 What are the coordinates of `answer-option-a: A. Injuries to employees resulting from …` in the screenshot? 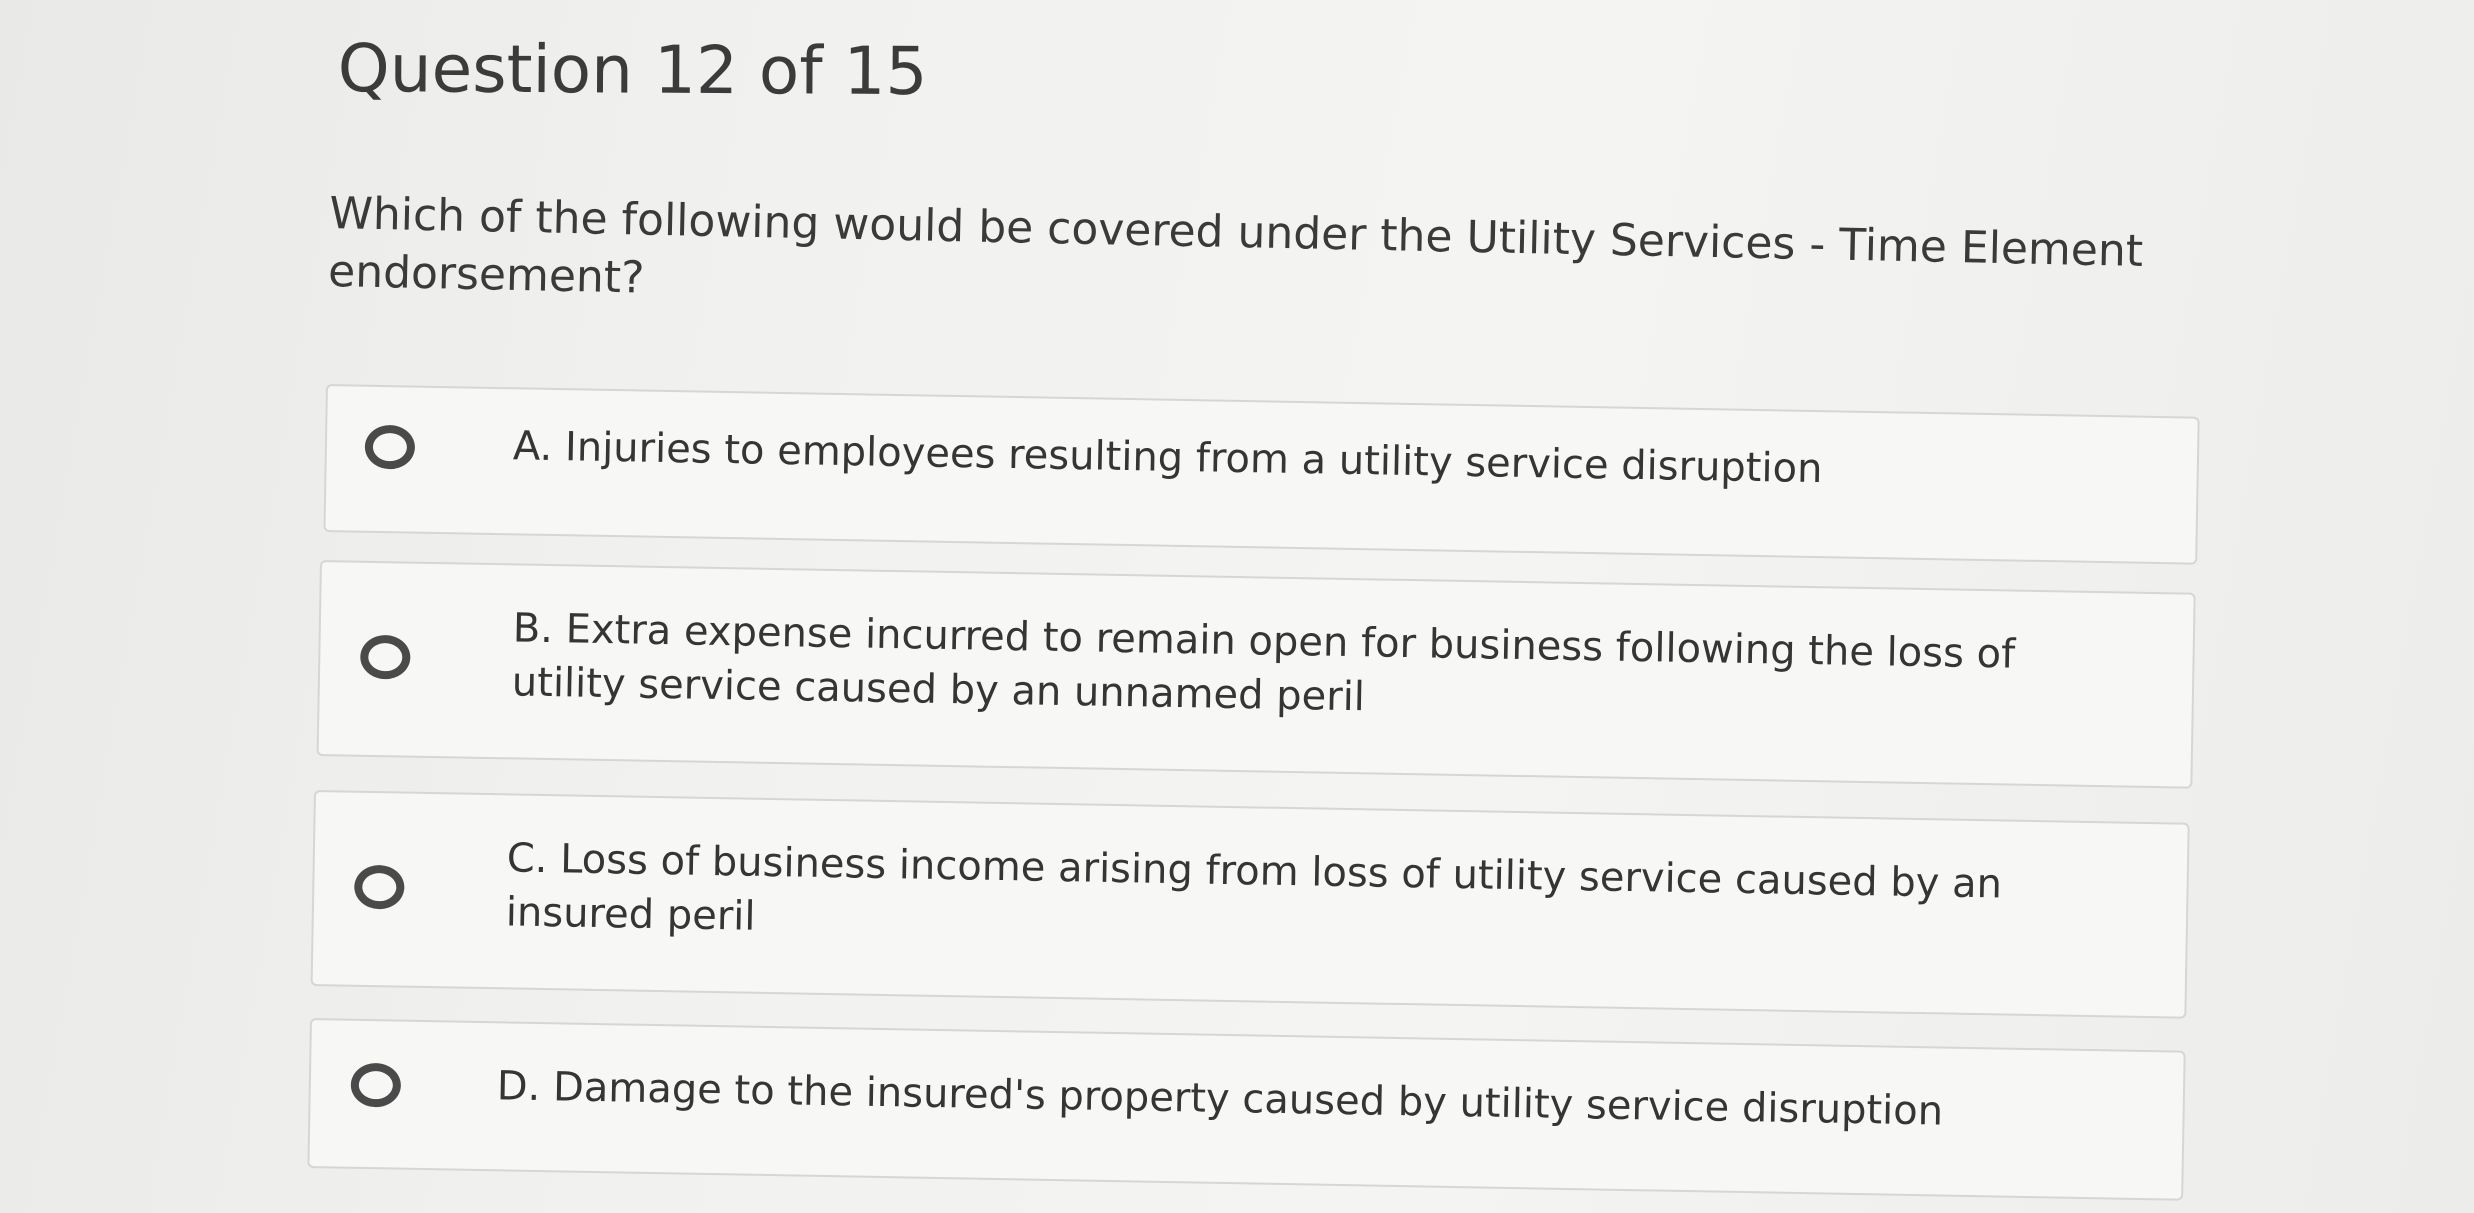 It's located at (1261, 474).